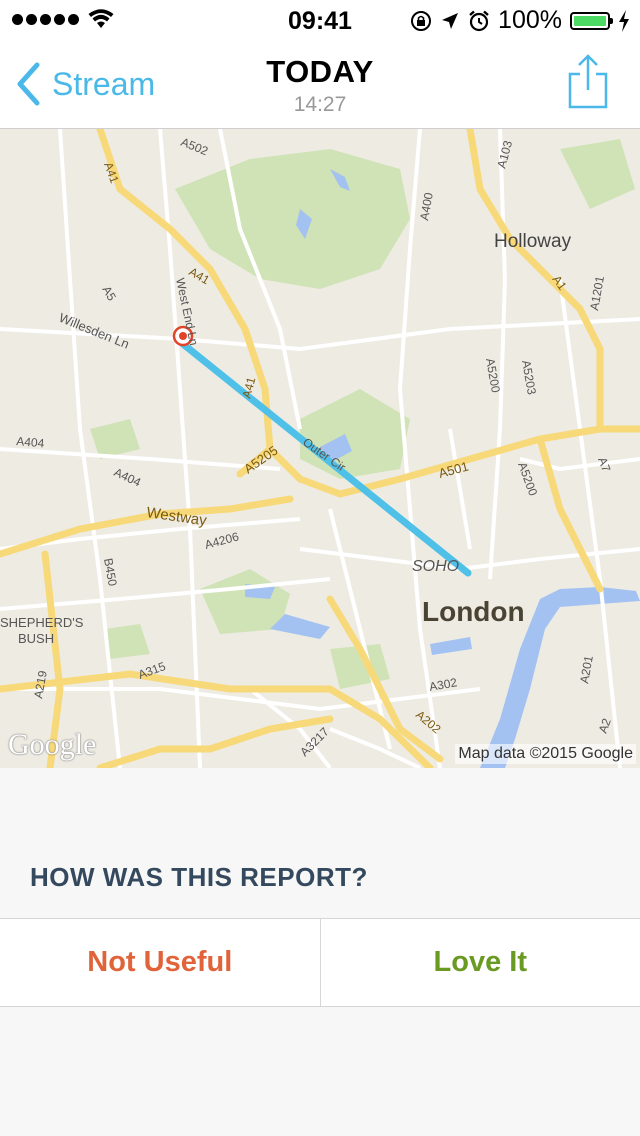  What do you see at coordinates (533, 241) in the screenshot?
I see `map-label-holloway: Holloway` at bounding box center [533, 241].